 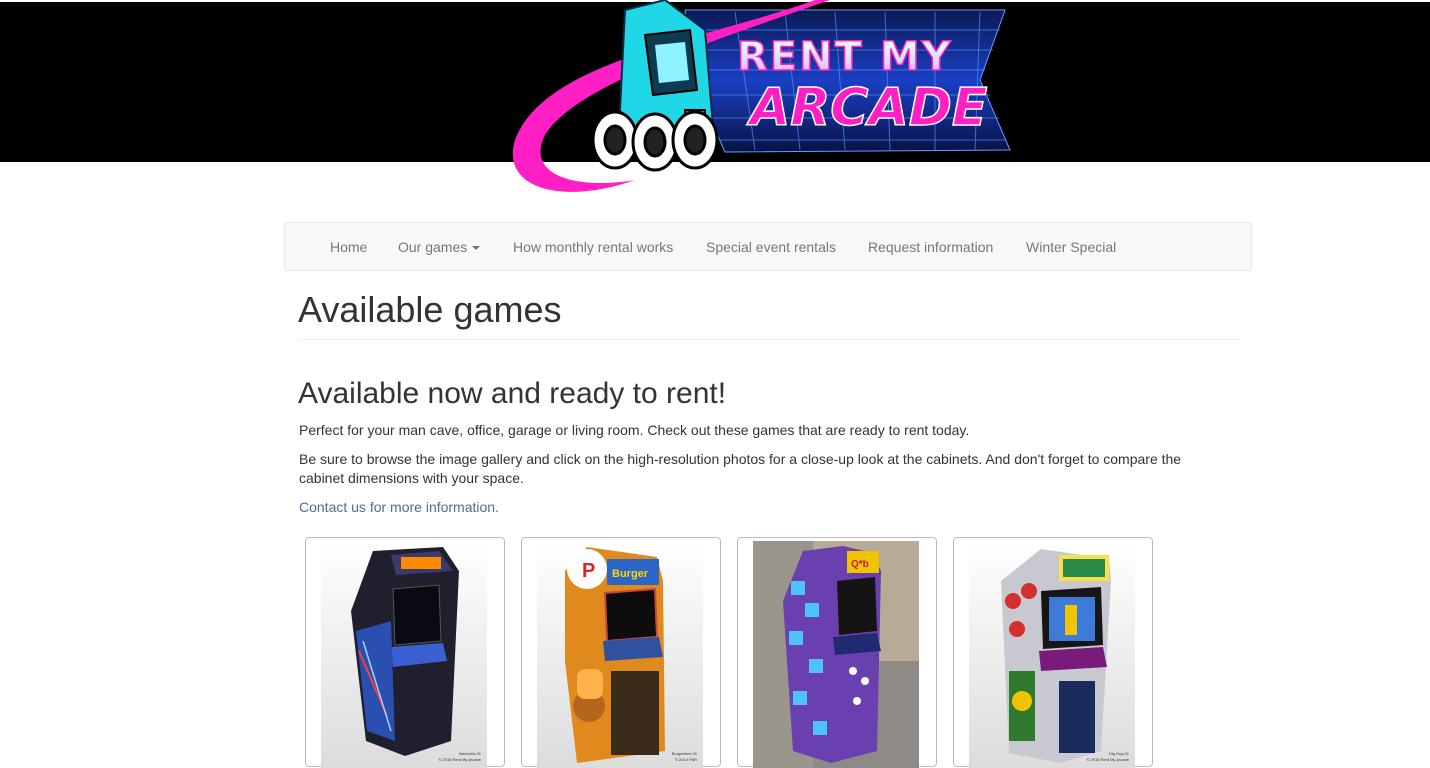 What do you see at coordinates (686, 759) in the screenshot?
I see `burgertime-caption-2: © 2014 PAR` at bounding box center [686, 759].